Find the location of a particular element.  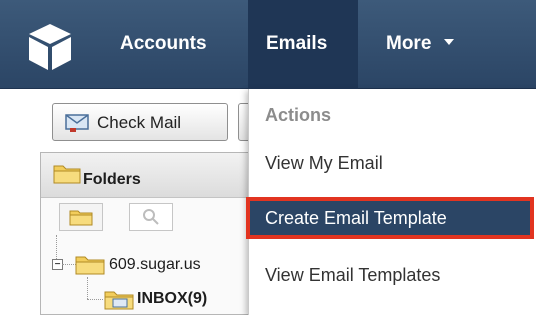

search-tab is located at coordinates (151, 217).